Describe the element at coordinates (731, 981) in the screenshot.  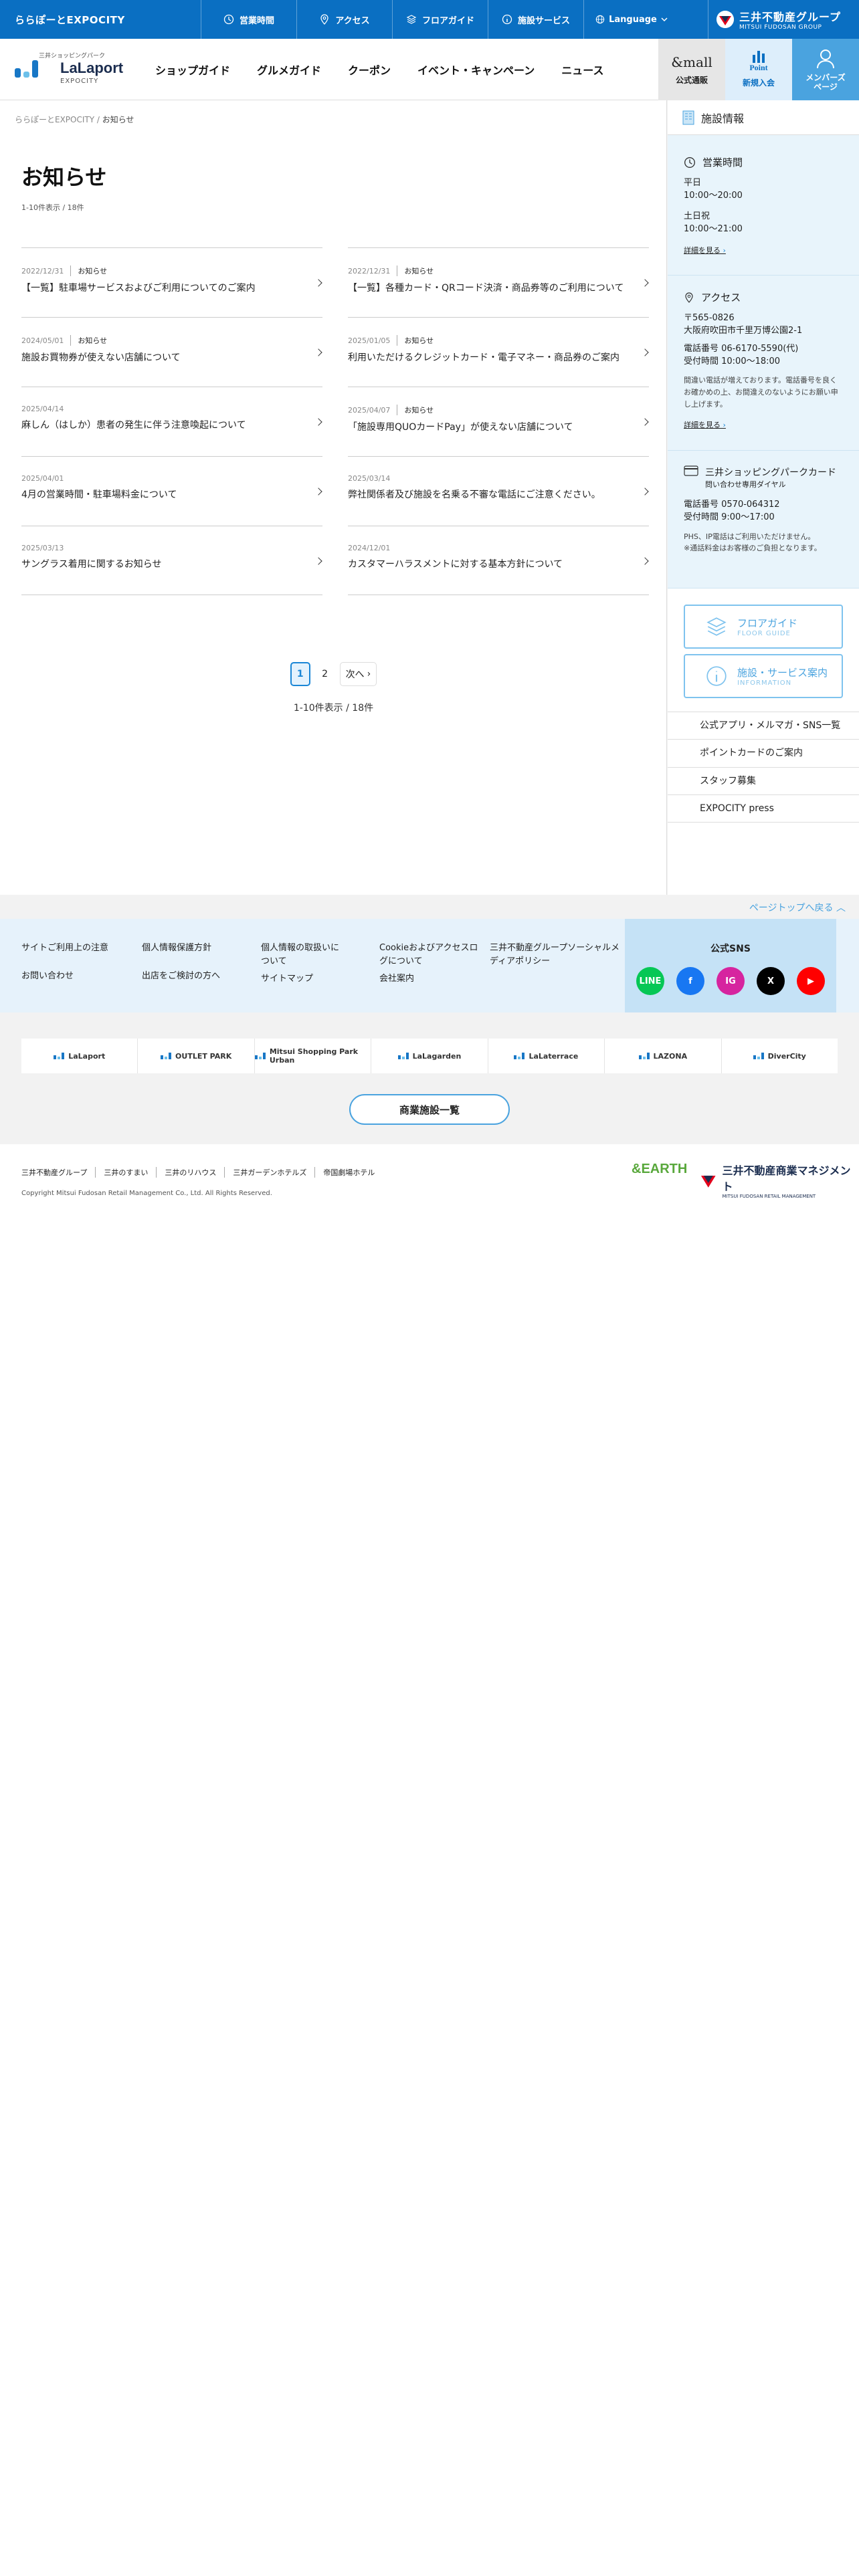
I see `instagram-icon: IG` at that location.